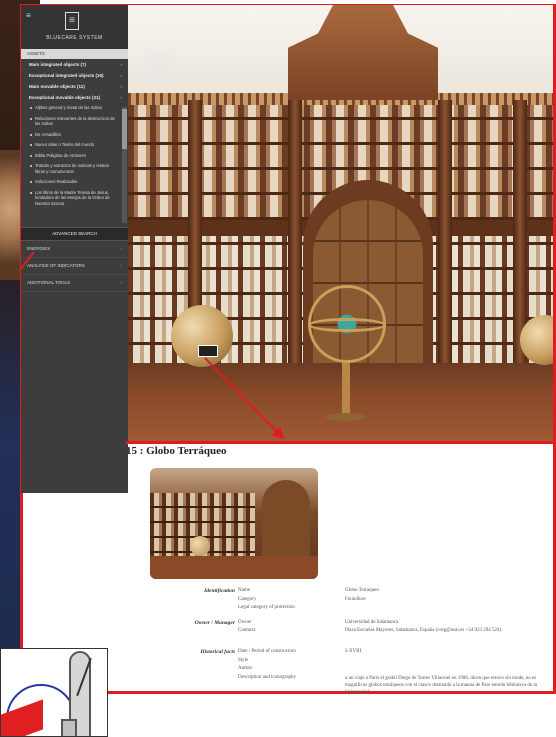  Describe the element at coordinates (340, 403) in the screenshot. I see `floor` at that location.